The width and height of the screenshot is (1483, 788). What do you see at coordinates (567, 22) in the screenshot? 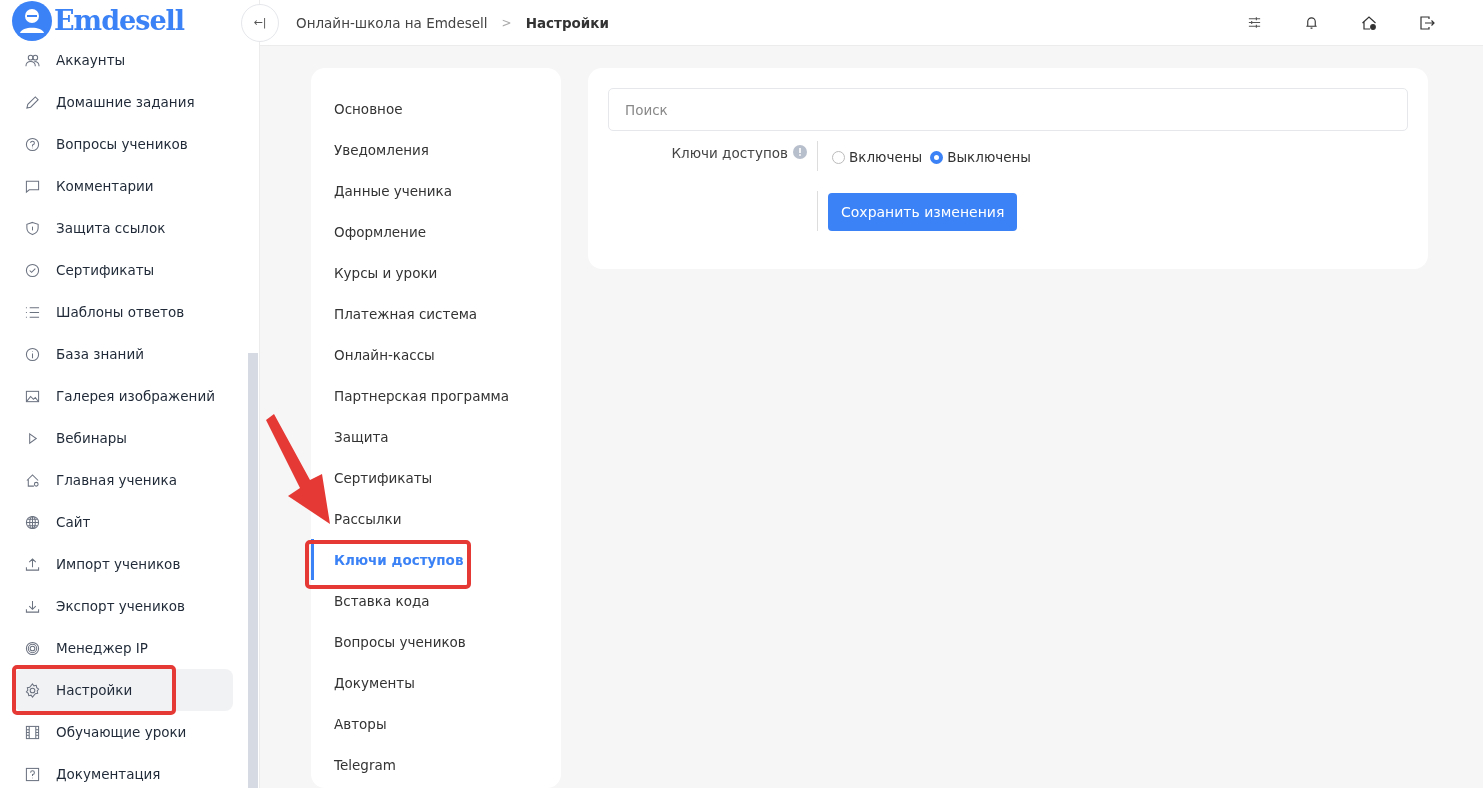
I see `breadcrumb: Настройки` at bounding box center [567, 22].